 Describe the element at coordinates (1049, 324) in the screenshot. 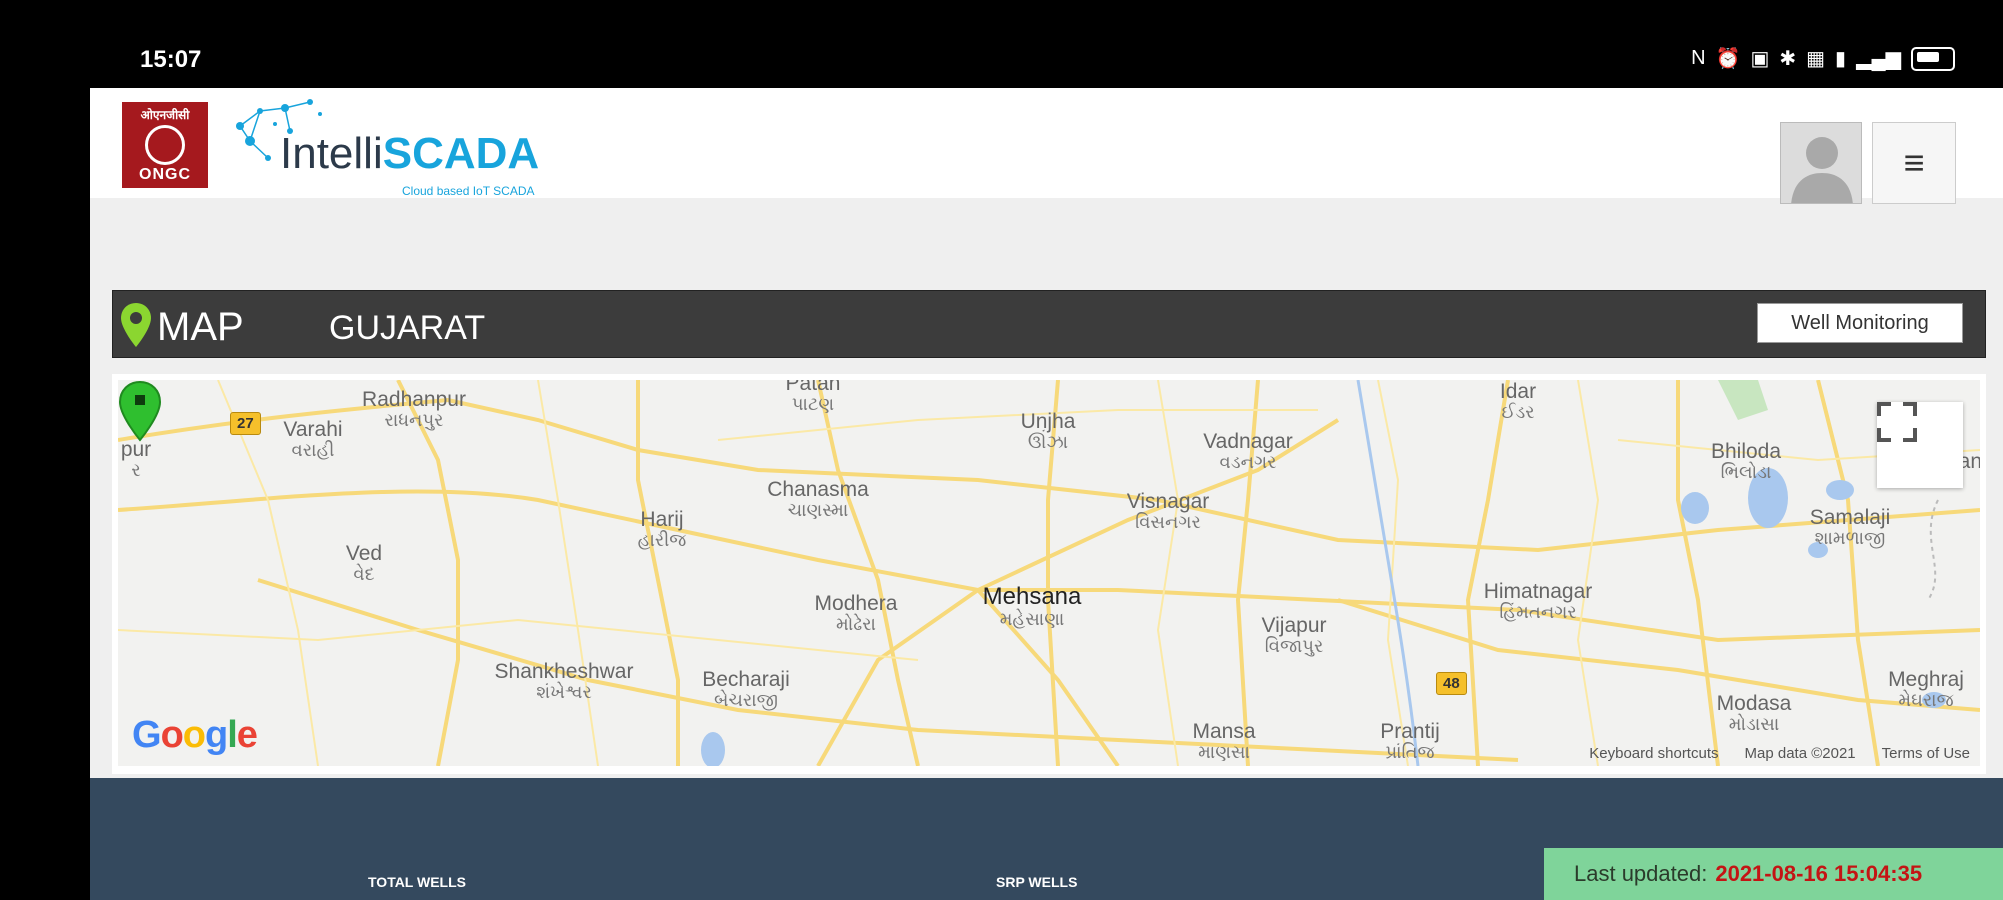

I see `map-title-bar: MAP GUJARAT Well Monitoring` at that location.